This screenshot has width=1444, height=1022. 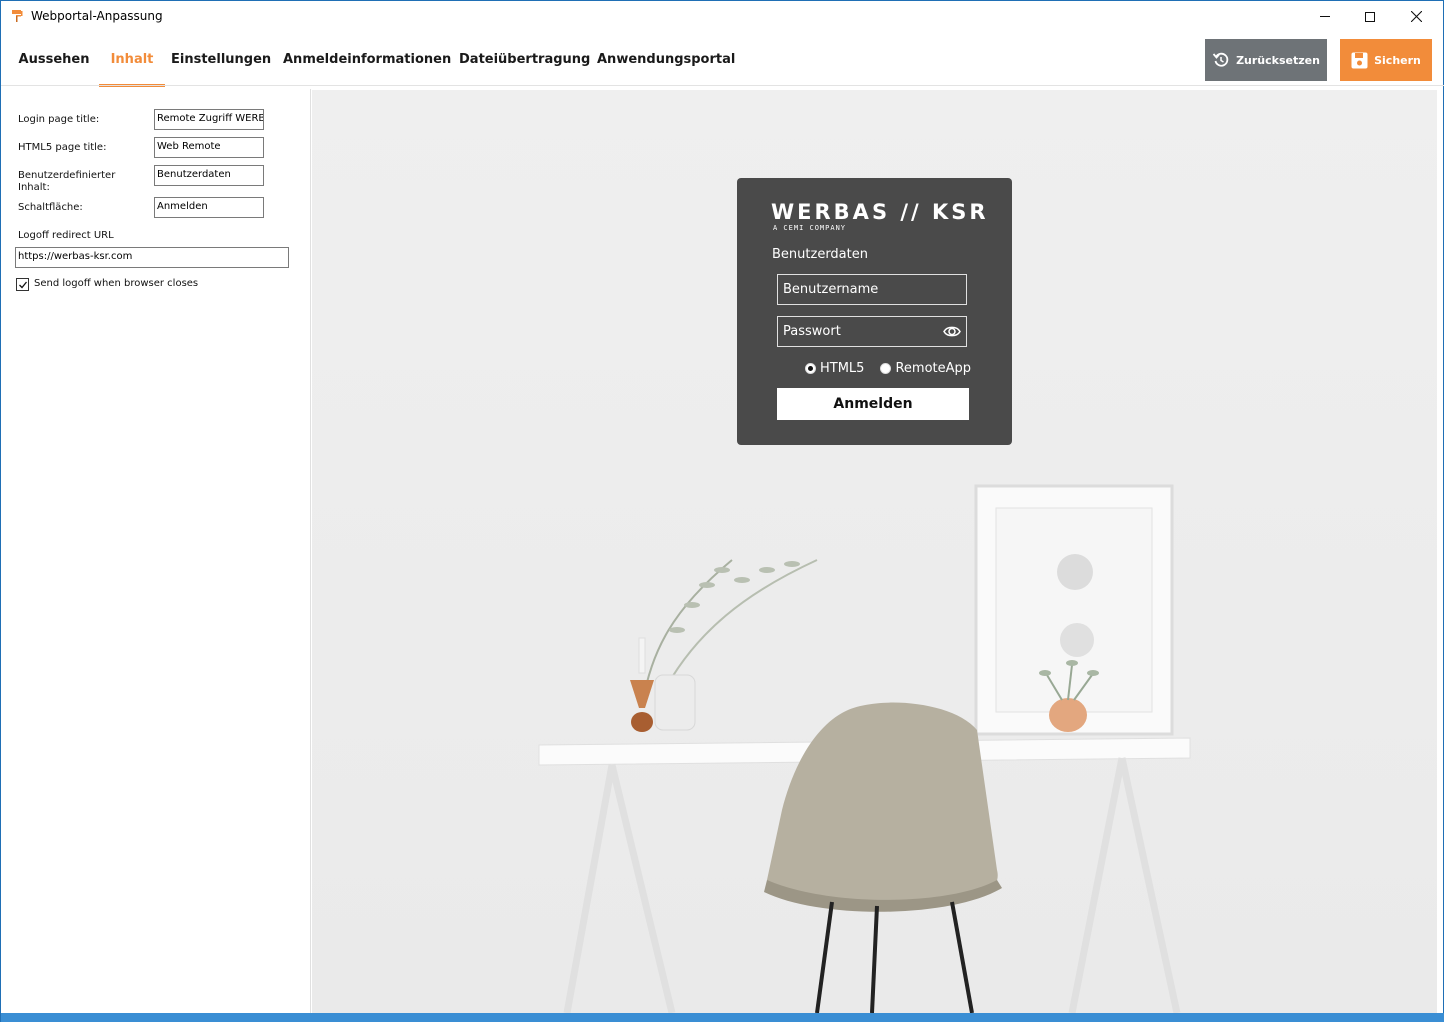 I want to click on mode-radio-group: HTML5 RemoteApp, so click(x=888, y=368).